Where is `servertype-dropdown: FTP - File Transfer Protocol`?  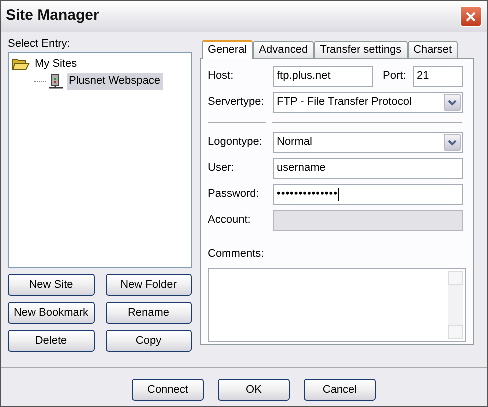
servertype-dropdown: FTP - File Transfer Protocol is located at coordinates (368, 102).